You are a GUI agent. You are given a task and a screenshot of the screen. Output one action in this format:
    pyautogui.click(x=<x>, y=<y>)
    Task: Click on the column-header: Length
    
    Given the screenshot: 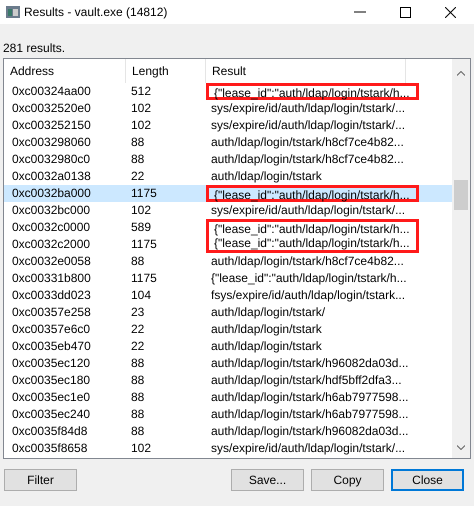 What is the action you would take?
    pyautogui.click(x=166, y=71)
    